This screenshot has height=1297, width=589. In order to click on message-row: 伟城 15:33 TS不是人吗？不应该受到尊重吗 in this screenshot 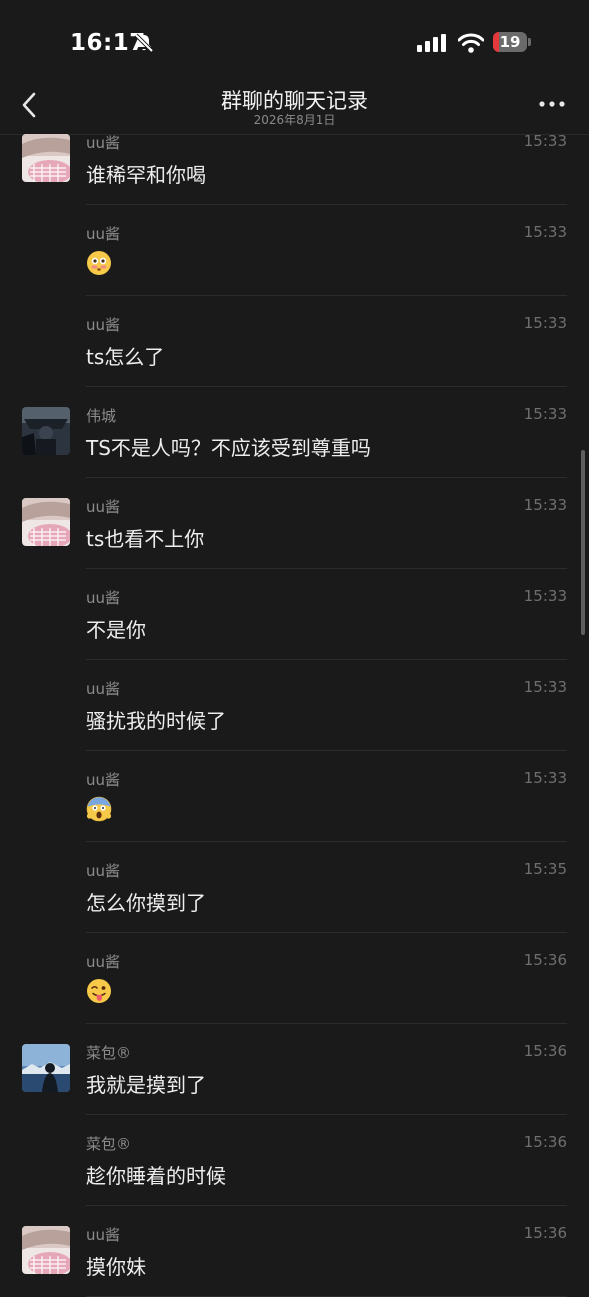, I will do `click(294, 432)`.